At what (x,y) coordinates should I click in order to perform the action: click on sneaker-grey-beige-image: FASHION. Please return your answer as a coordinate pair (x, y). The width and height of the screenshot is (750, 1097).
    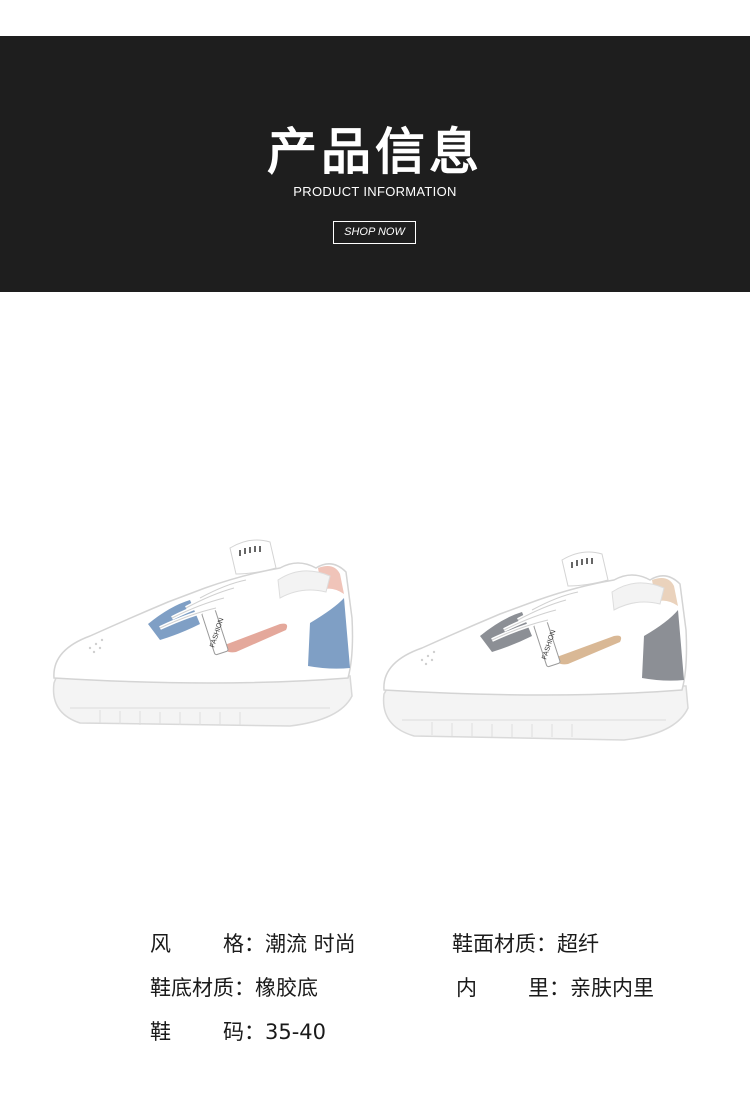
    Looking at the image, I should click on (535, 646).